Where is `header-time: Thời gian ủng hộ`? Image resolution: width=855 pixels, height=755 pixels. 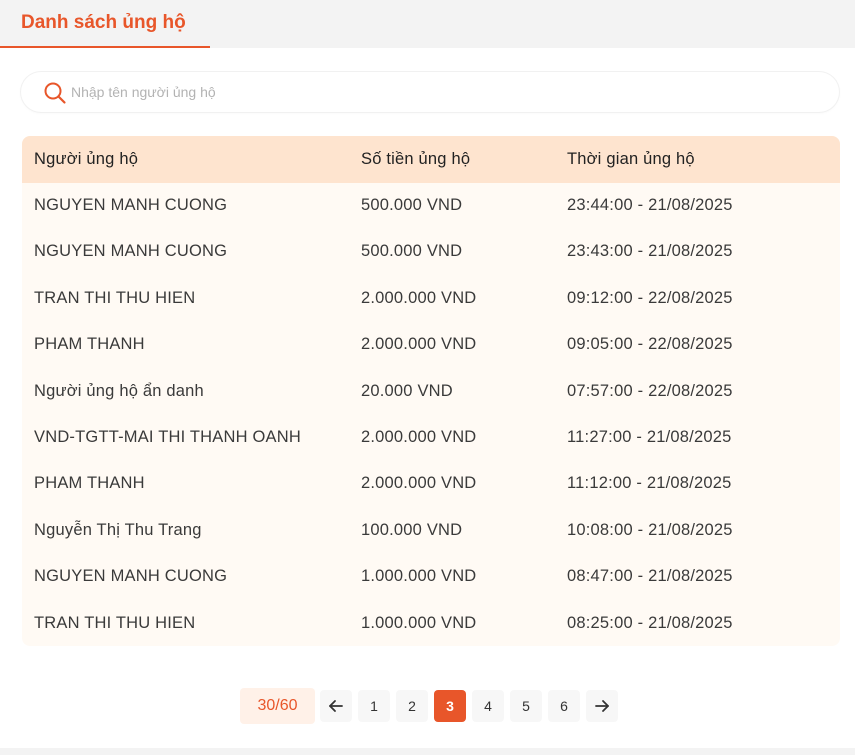
header-time: Thời gian ủng hộ is located at coordinates (631, 159).